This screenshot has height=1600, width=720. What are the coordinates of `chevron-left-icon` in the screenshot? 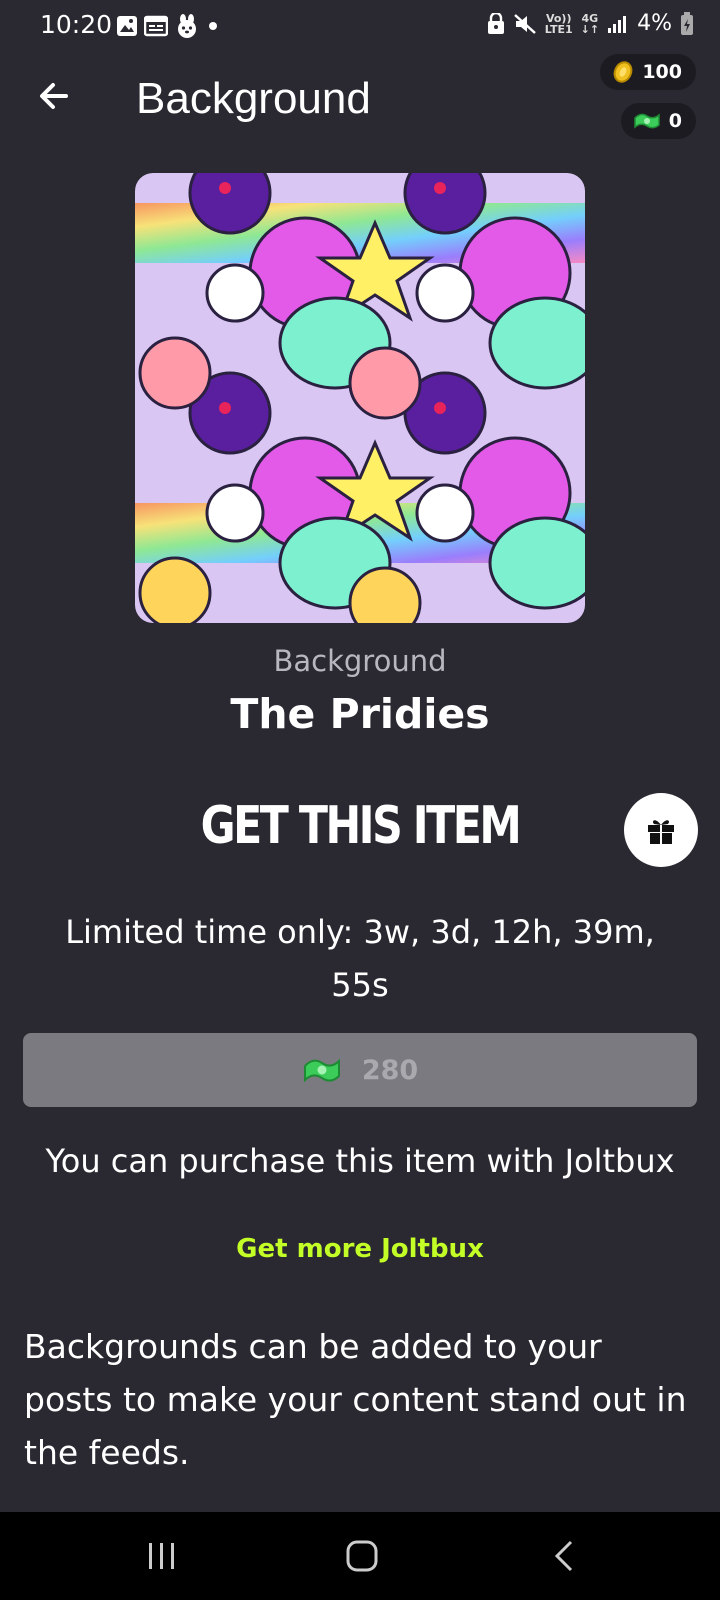 It's located at (563, 1556).